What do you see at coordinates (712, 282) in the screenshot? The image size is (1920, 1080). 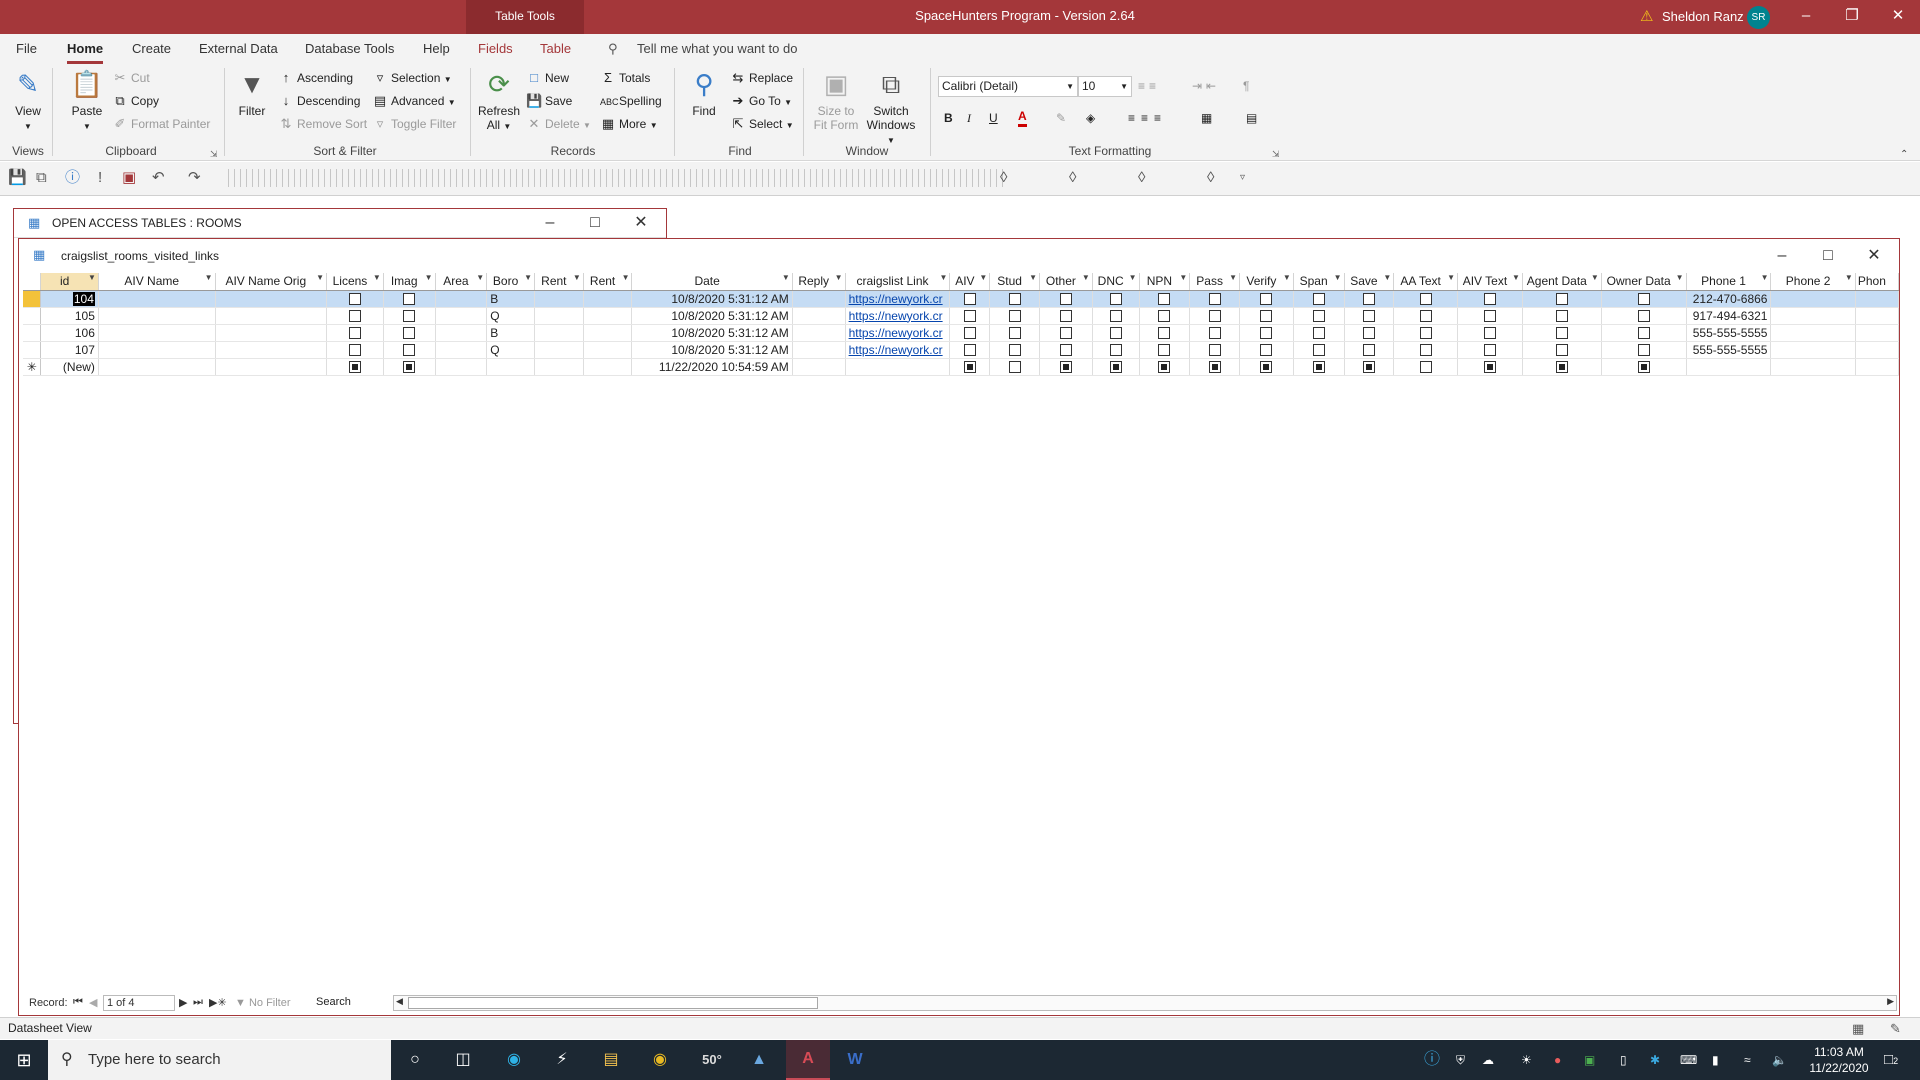 I see `column-header: Date ▼` at bounding box center [712, 282].